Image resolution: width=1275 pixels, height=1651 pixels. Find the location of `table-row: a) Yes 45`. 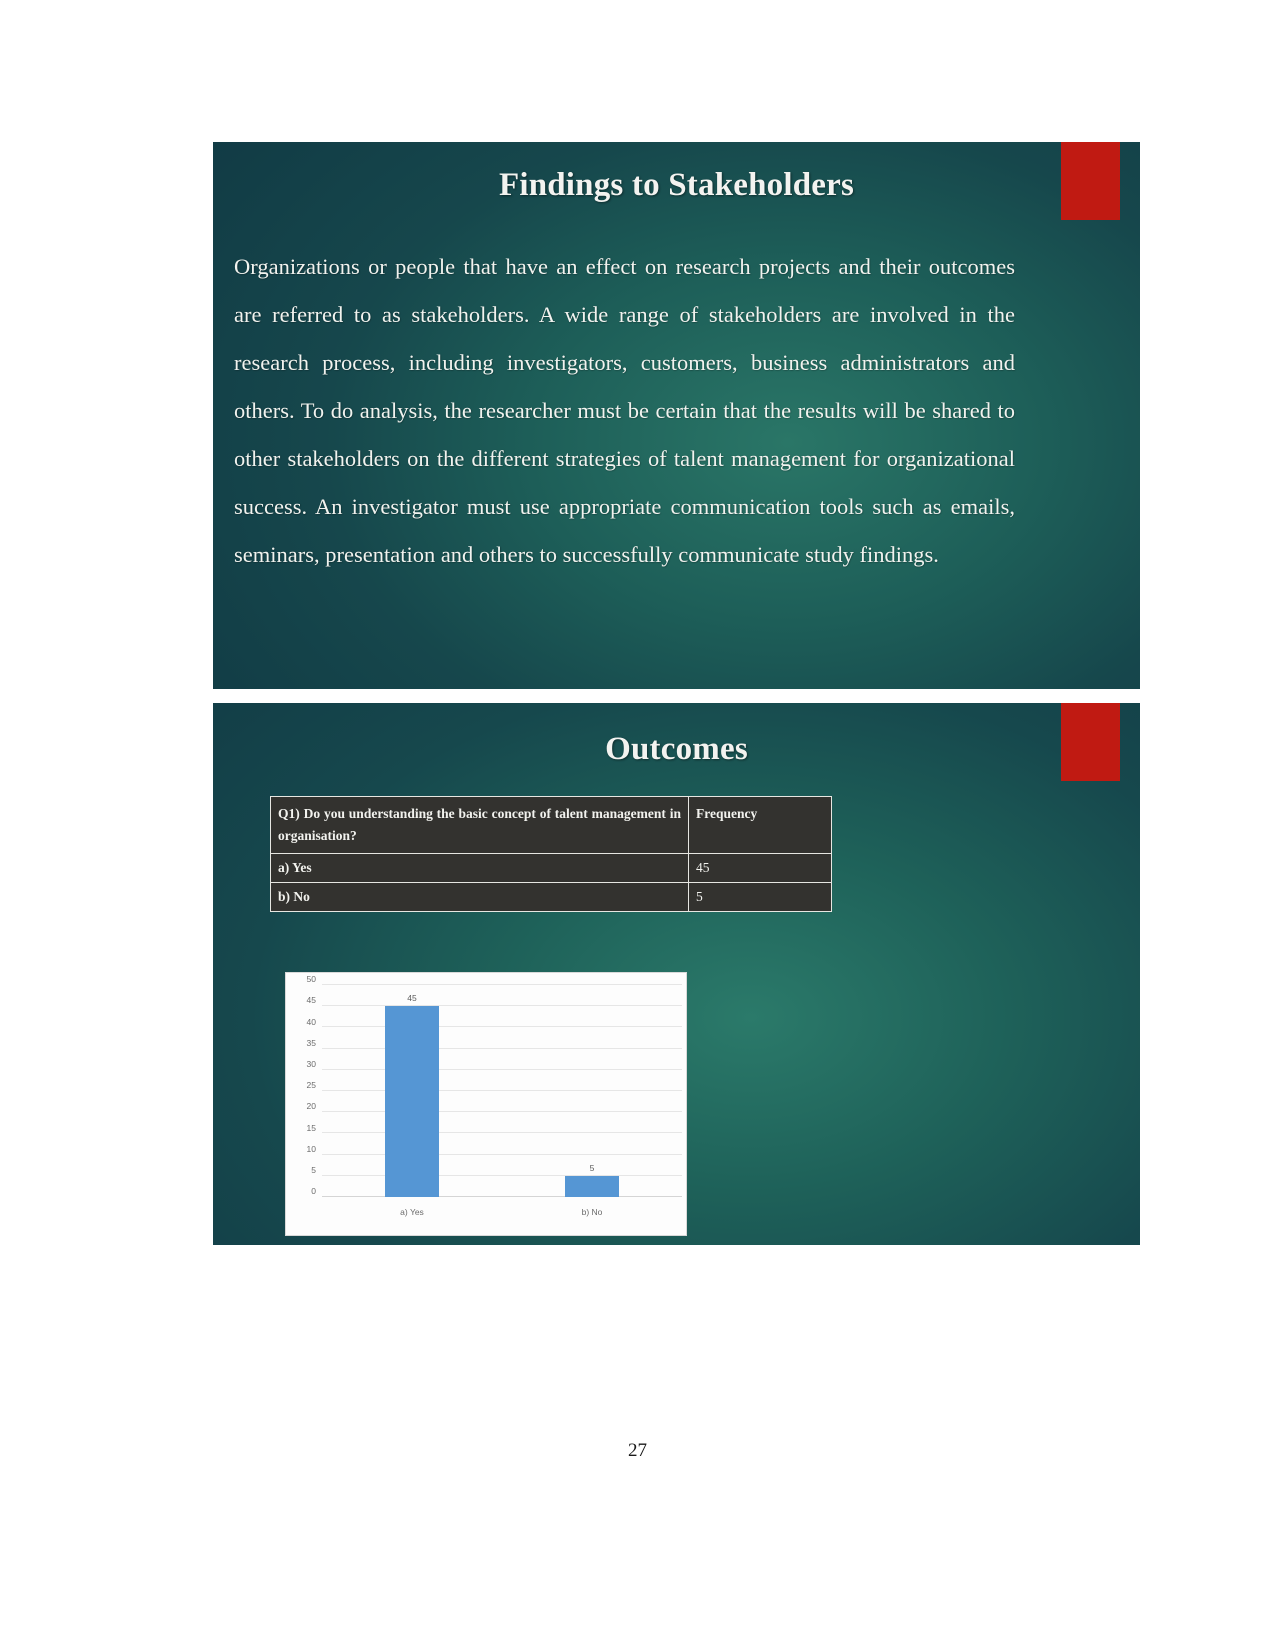

table-row: a) Yes 45 is located at coordinates (551, 868).